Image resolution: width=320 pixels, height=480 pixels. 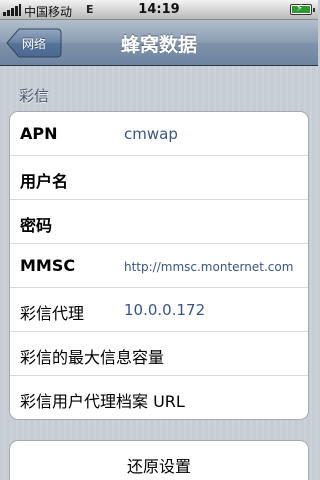 What do you see at coordinates (302, 9) in the screenshot?
I see `battery-icon: ⚡` at bounding box center [302, 9].